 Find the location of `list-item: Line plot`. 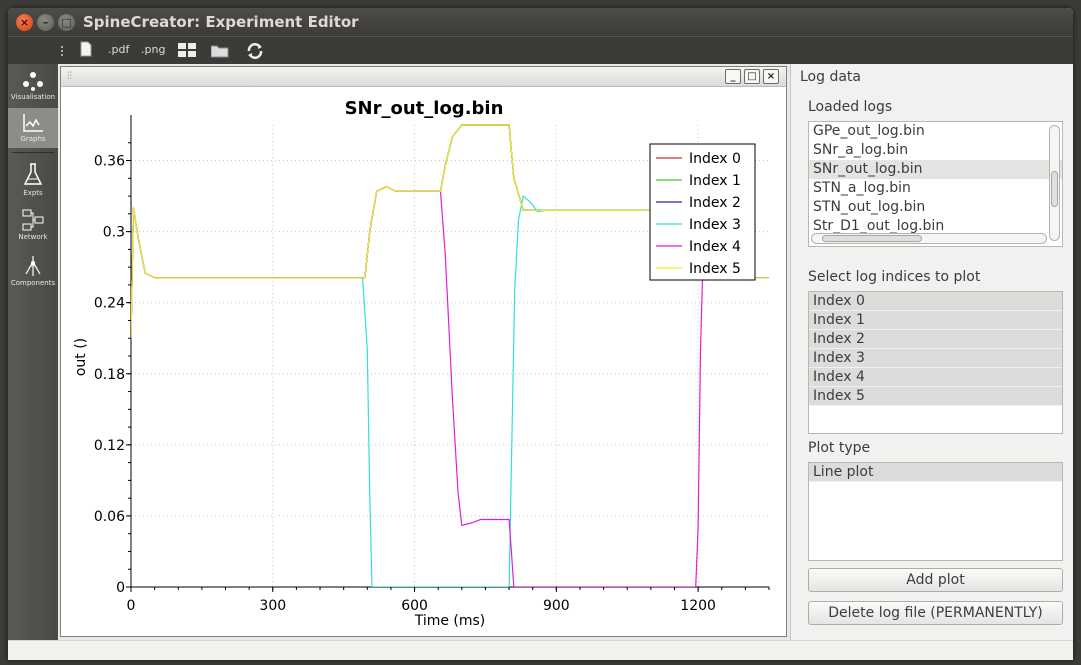

list-item: Line plot is located at coordinates (935, 472).